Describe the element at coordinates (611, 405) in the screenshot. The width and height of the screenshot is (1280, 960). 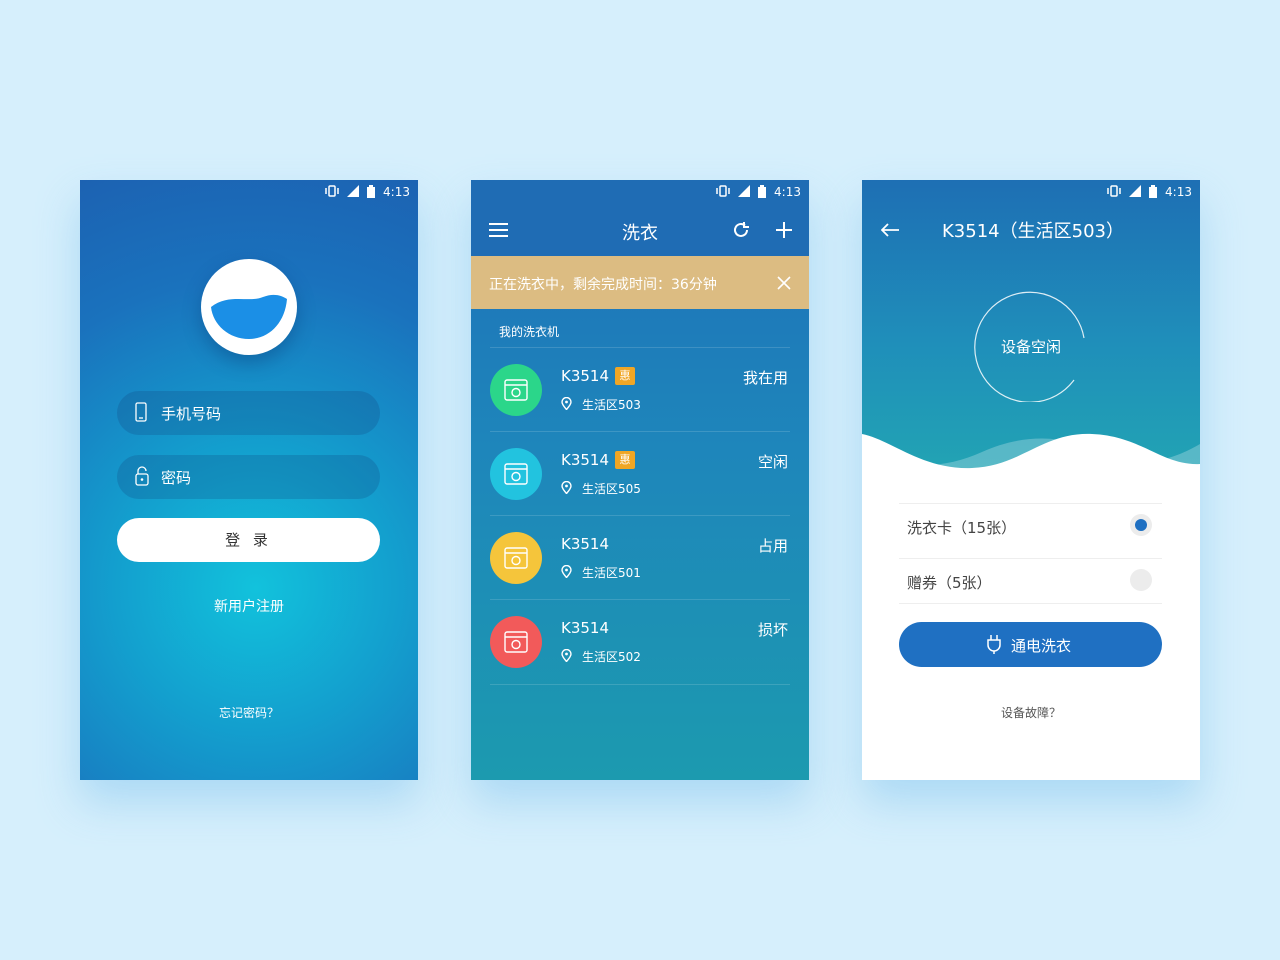
I see `machine-location: 生活区503` at that location.